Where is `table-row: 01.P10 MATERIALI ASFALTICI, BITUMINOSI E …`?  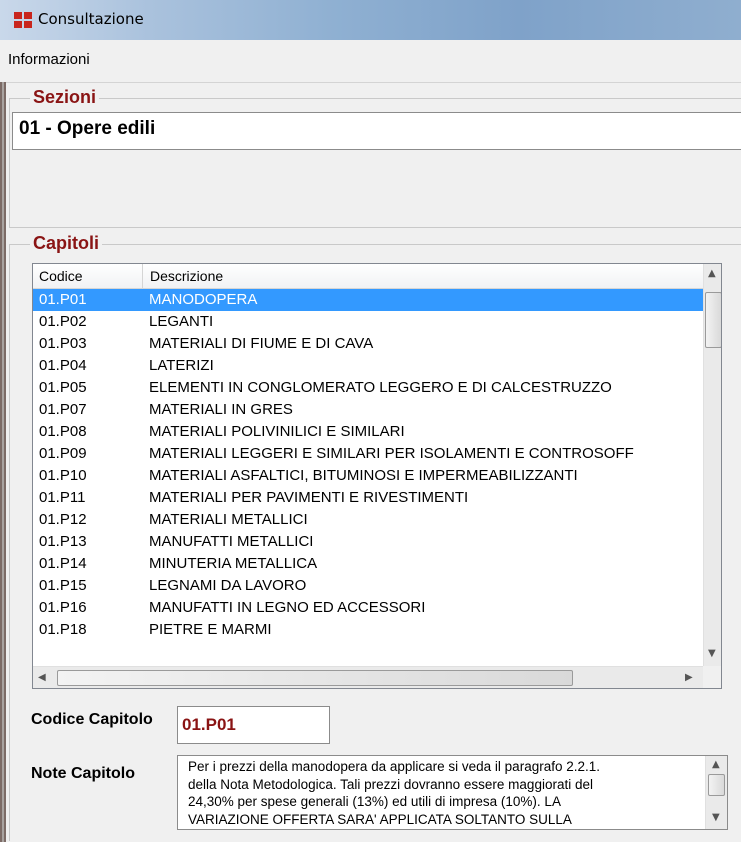 table-row: 01.P10 MATERIALI ASFALTICI, BITUMINOSI E … is located at coordinates (368, 476).